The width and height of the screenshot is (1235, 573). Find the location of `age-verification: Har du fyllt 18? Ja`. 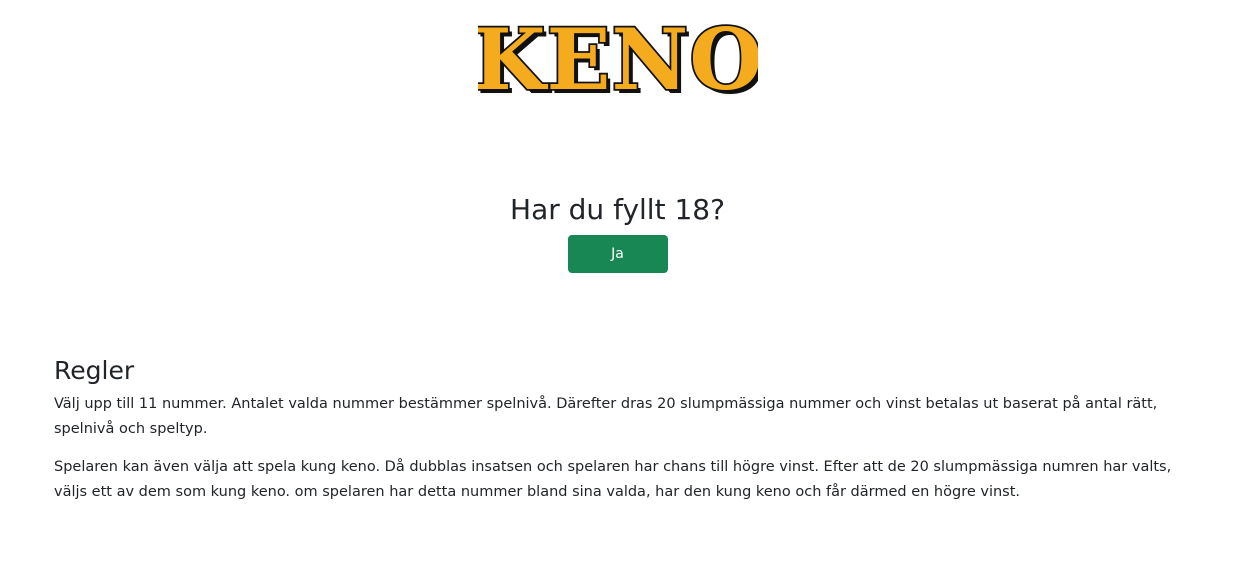

age-verification: Har du fyllt 18? Ja is located at coordinates (617, 231).